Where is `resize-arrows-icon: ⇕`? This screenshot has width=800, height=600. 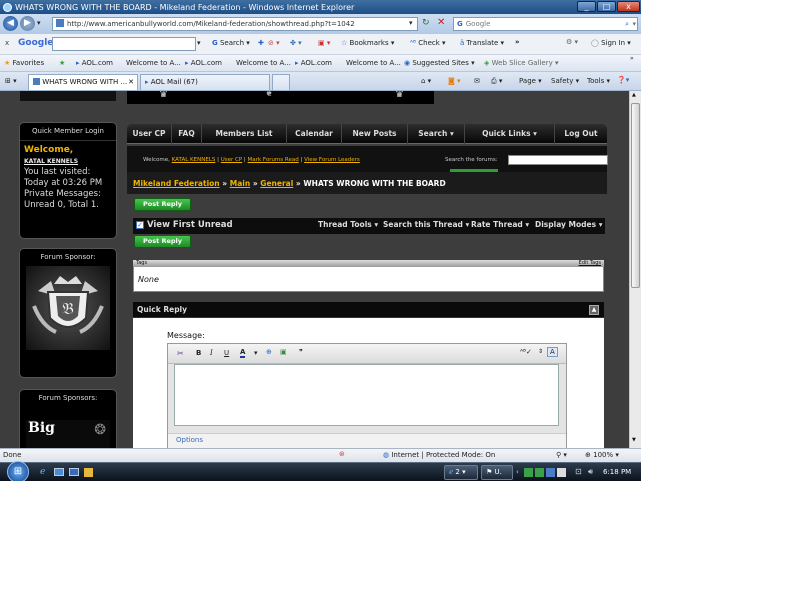
resize-arrows-icon: ⇕ is located at coordinates (540, 351).